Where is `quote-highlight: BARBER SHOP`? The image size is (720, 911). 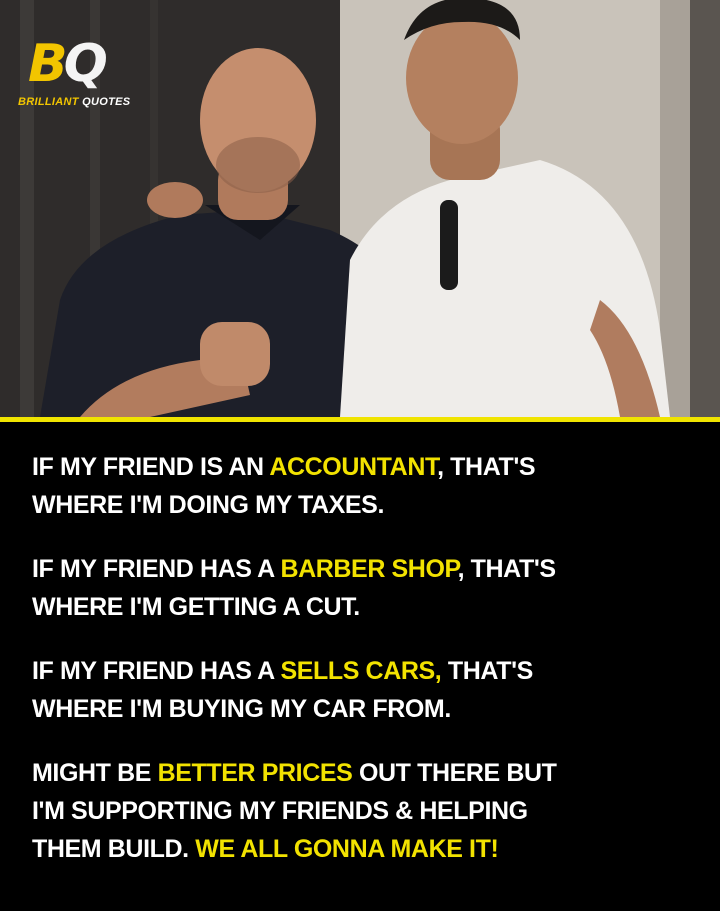 quote-highlight: BARBER SHOP is located at coordinates (369, 569).